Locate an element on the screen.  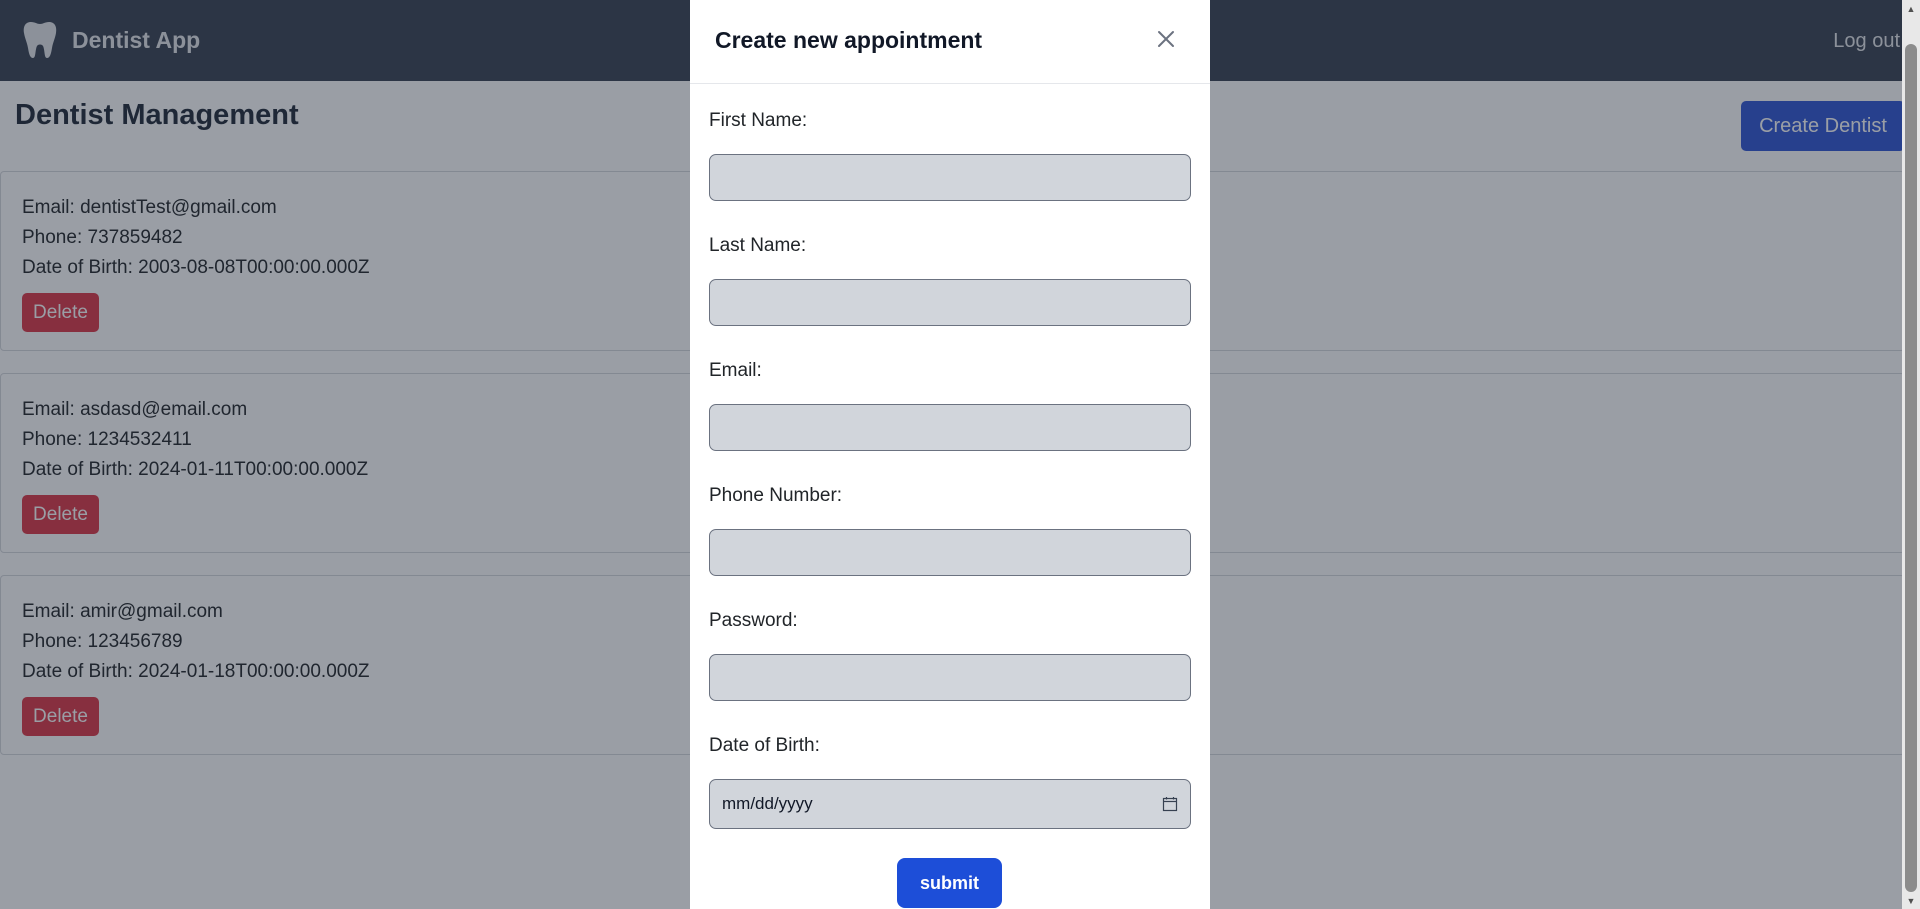
first-name-input is located at coordinates (950, 177).